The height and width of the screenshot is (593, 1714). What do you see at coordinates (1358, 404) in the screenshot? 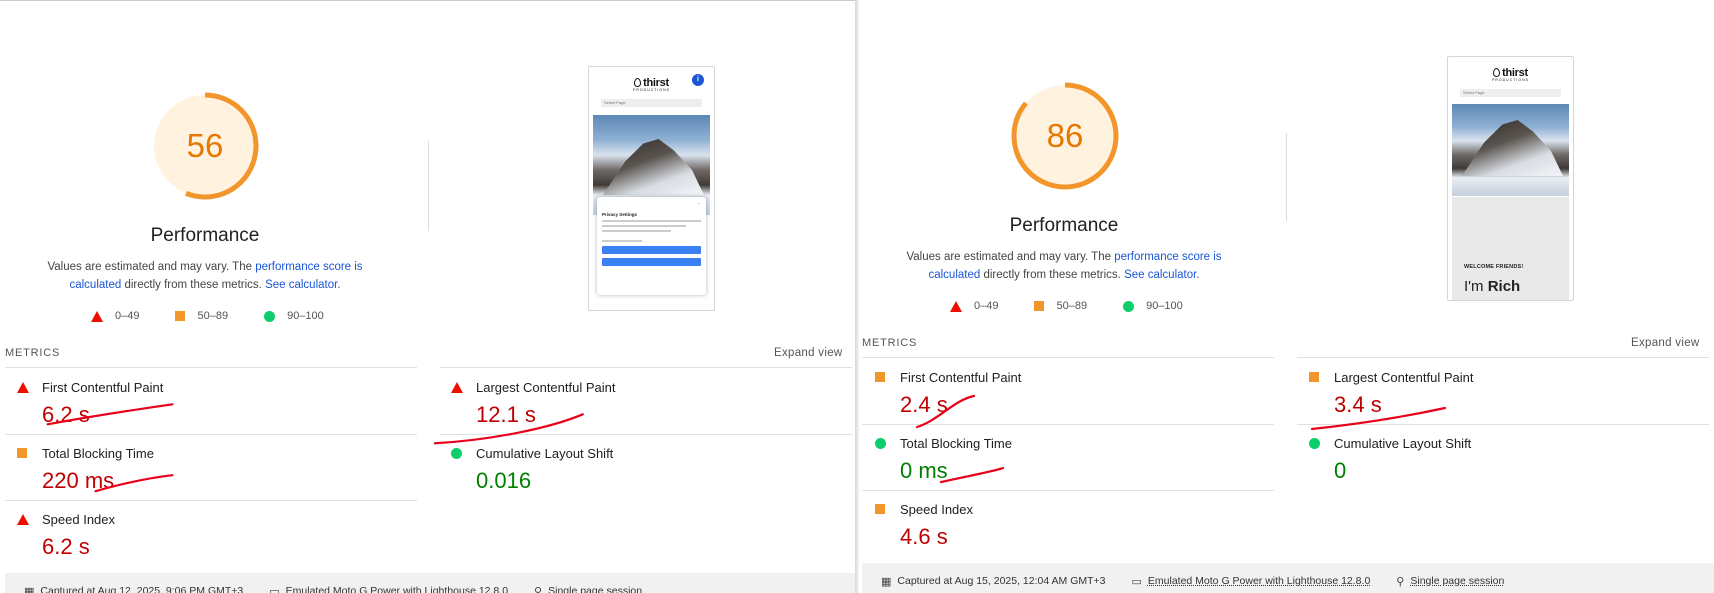
I see `metric-value: 3.4 s` at bounding box center [1358, 404].